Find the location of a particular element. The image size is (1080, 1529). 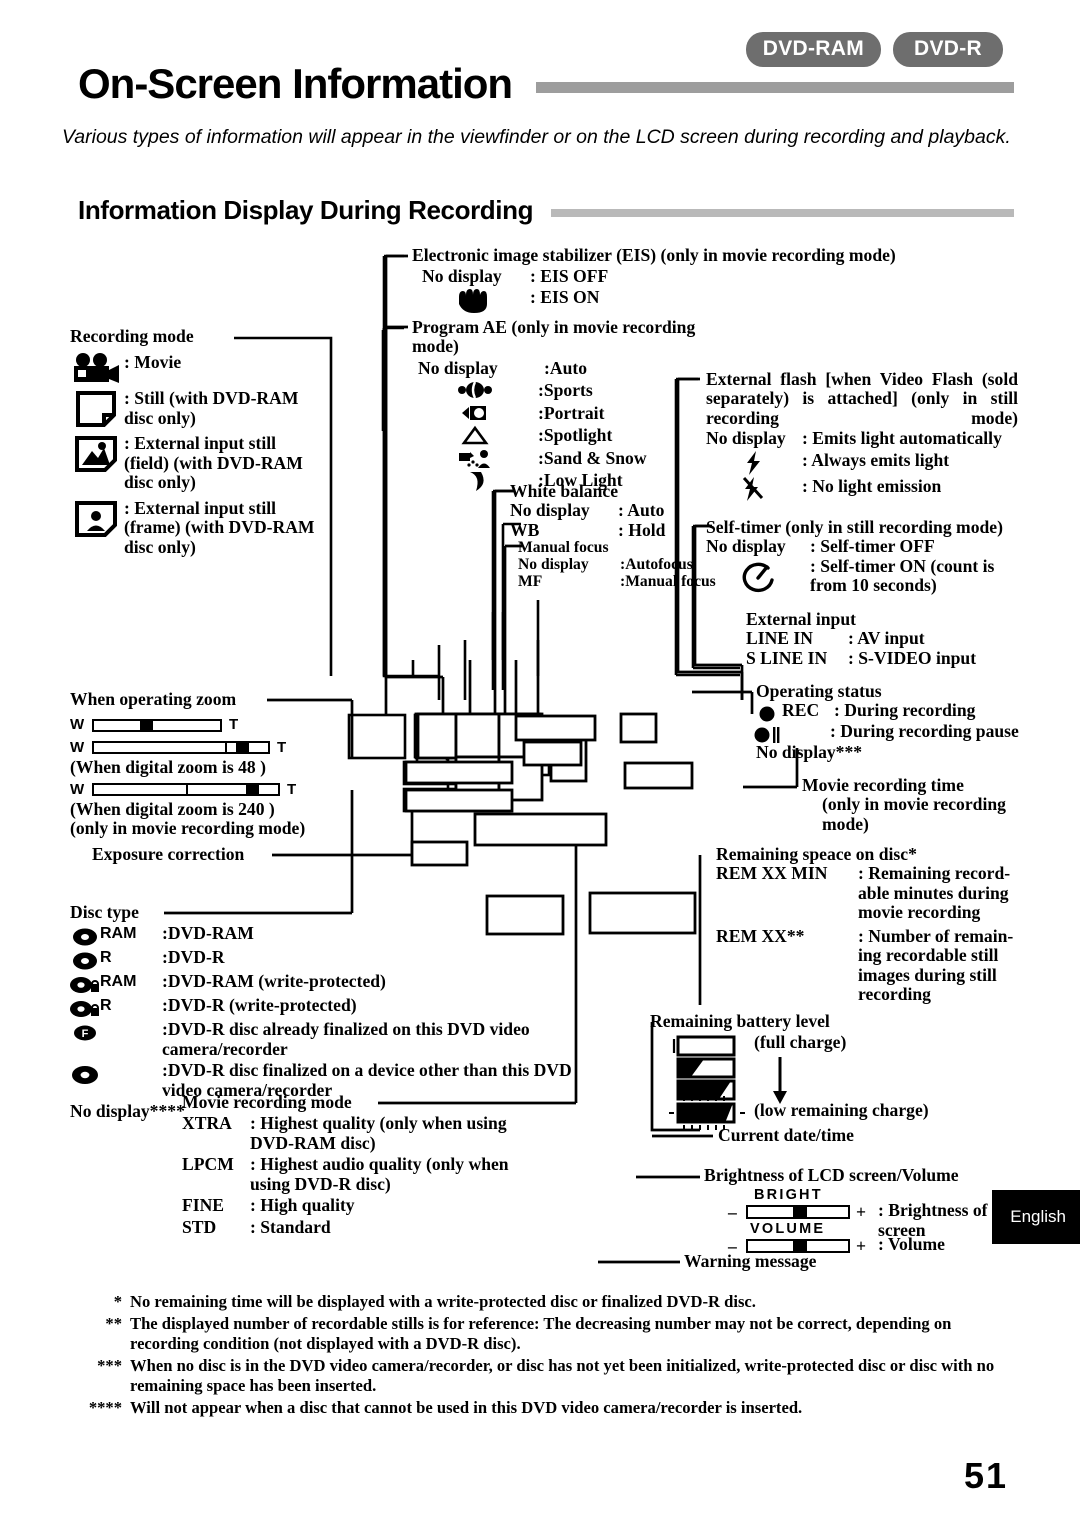

exposure-correction-heading: Exposure correction is located at coordinates (168, 854).